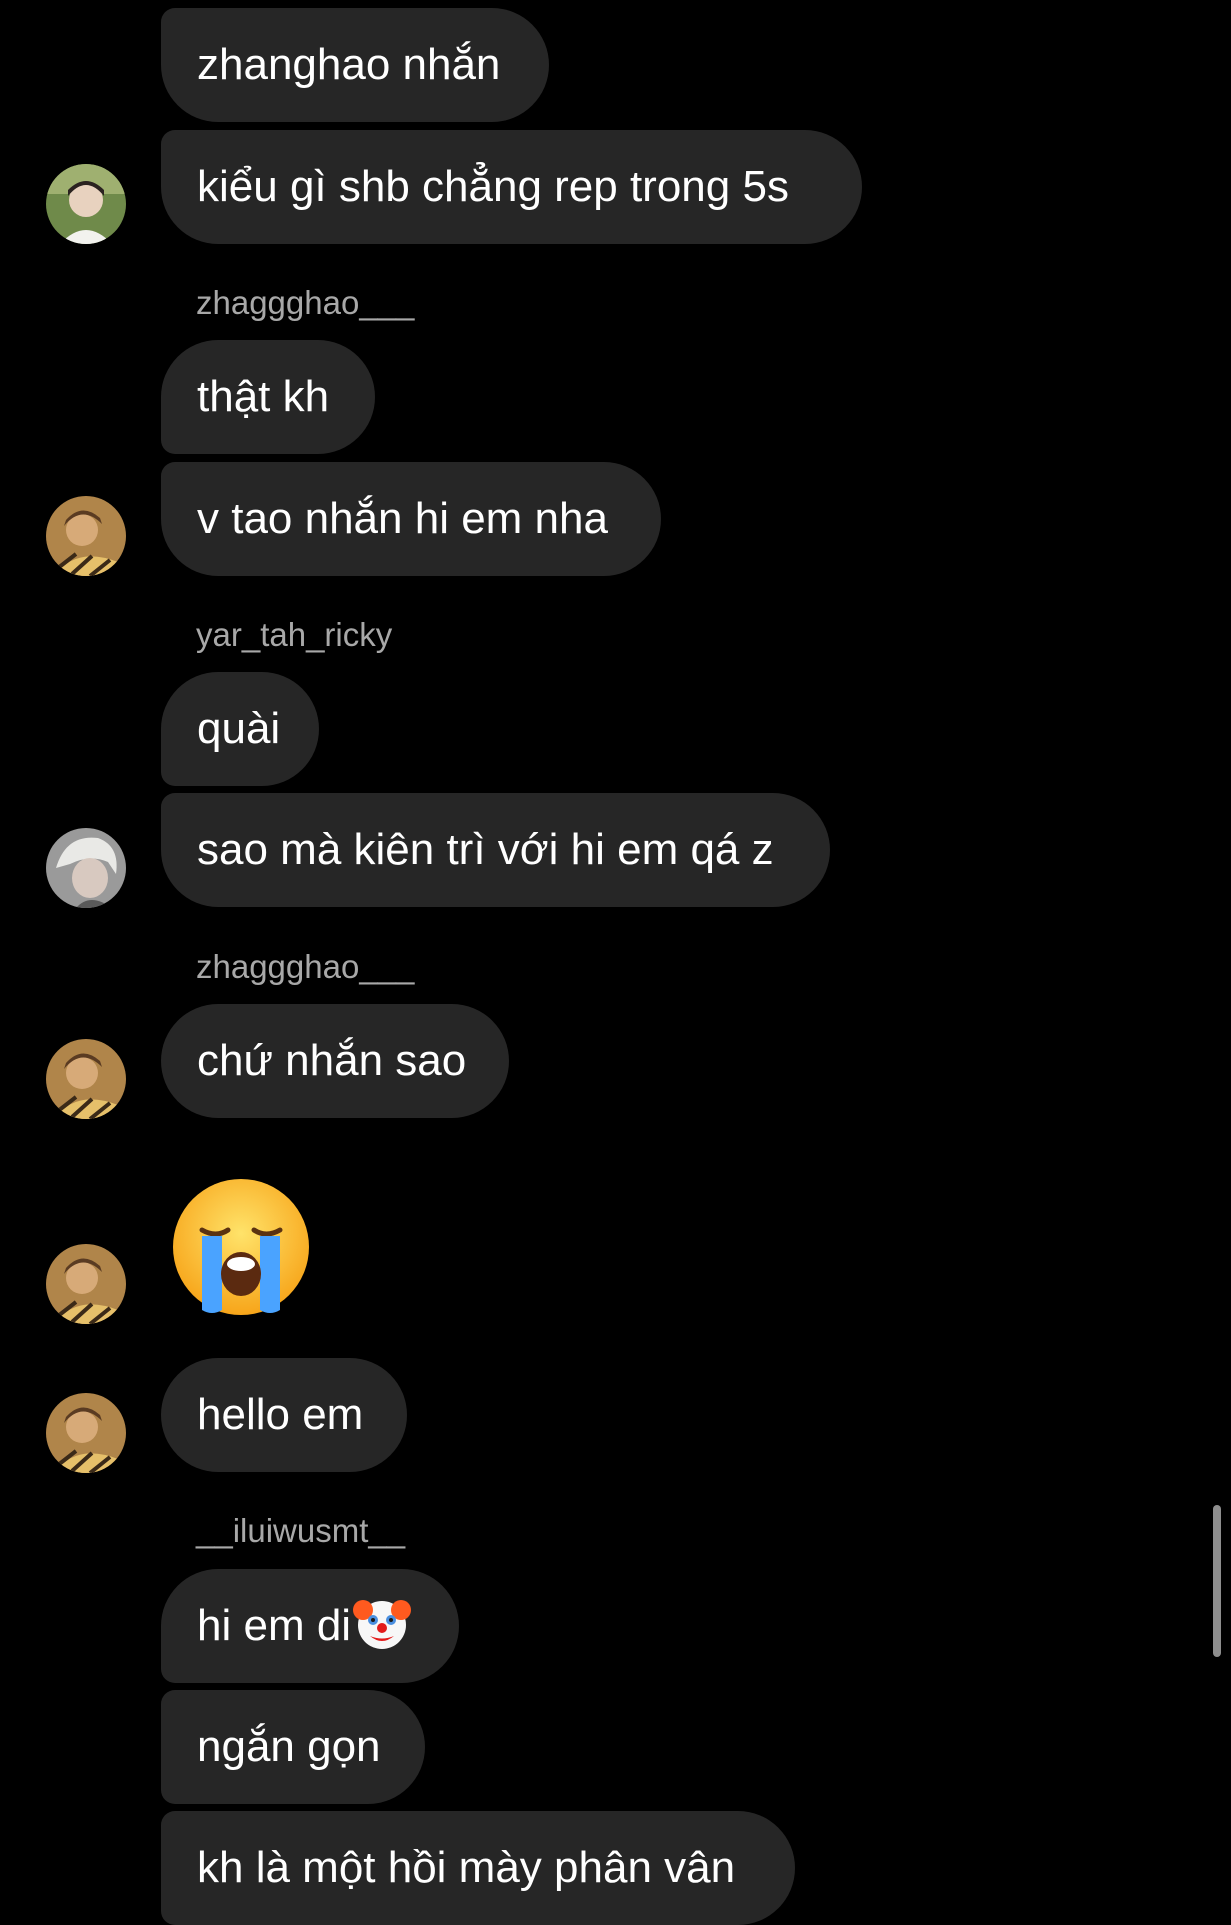  I want to click on message-bubble: sao mà kiên trì với hi em qá z, so click(495, 850).